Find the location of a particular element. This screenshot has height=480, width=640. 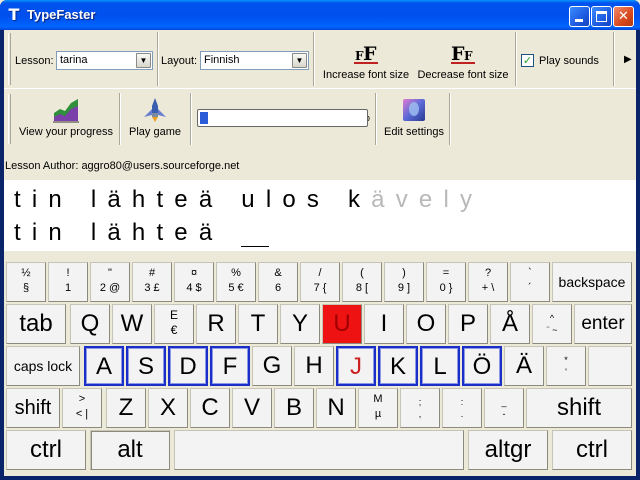

key-space is located at coordinates (319, 450).